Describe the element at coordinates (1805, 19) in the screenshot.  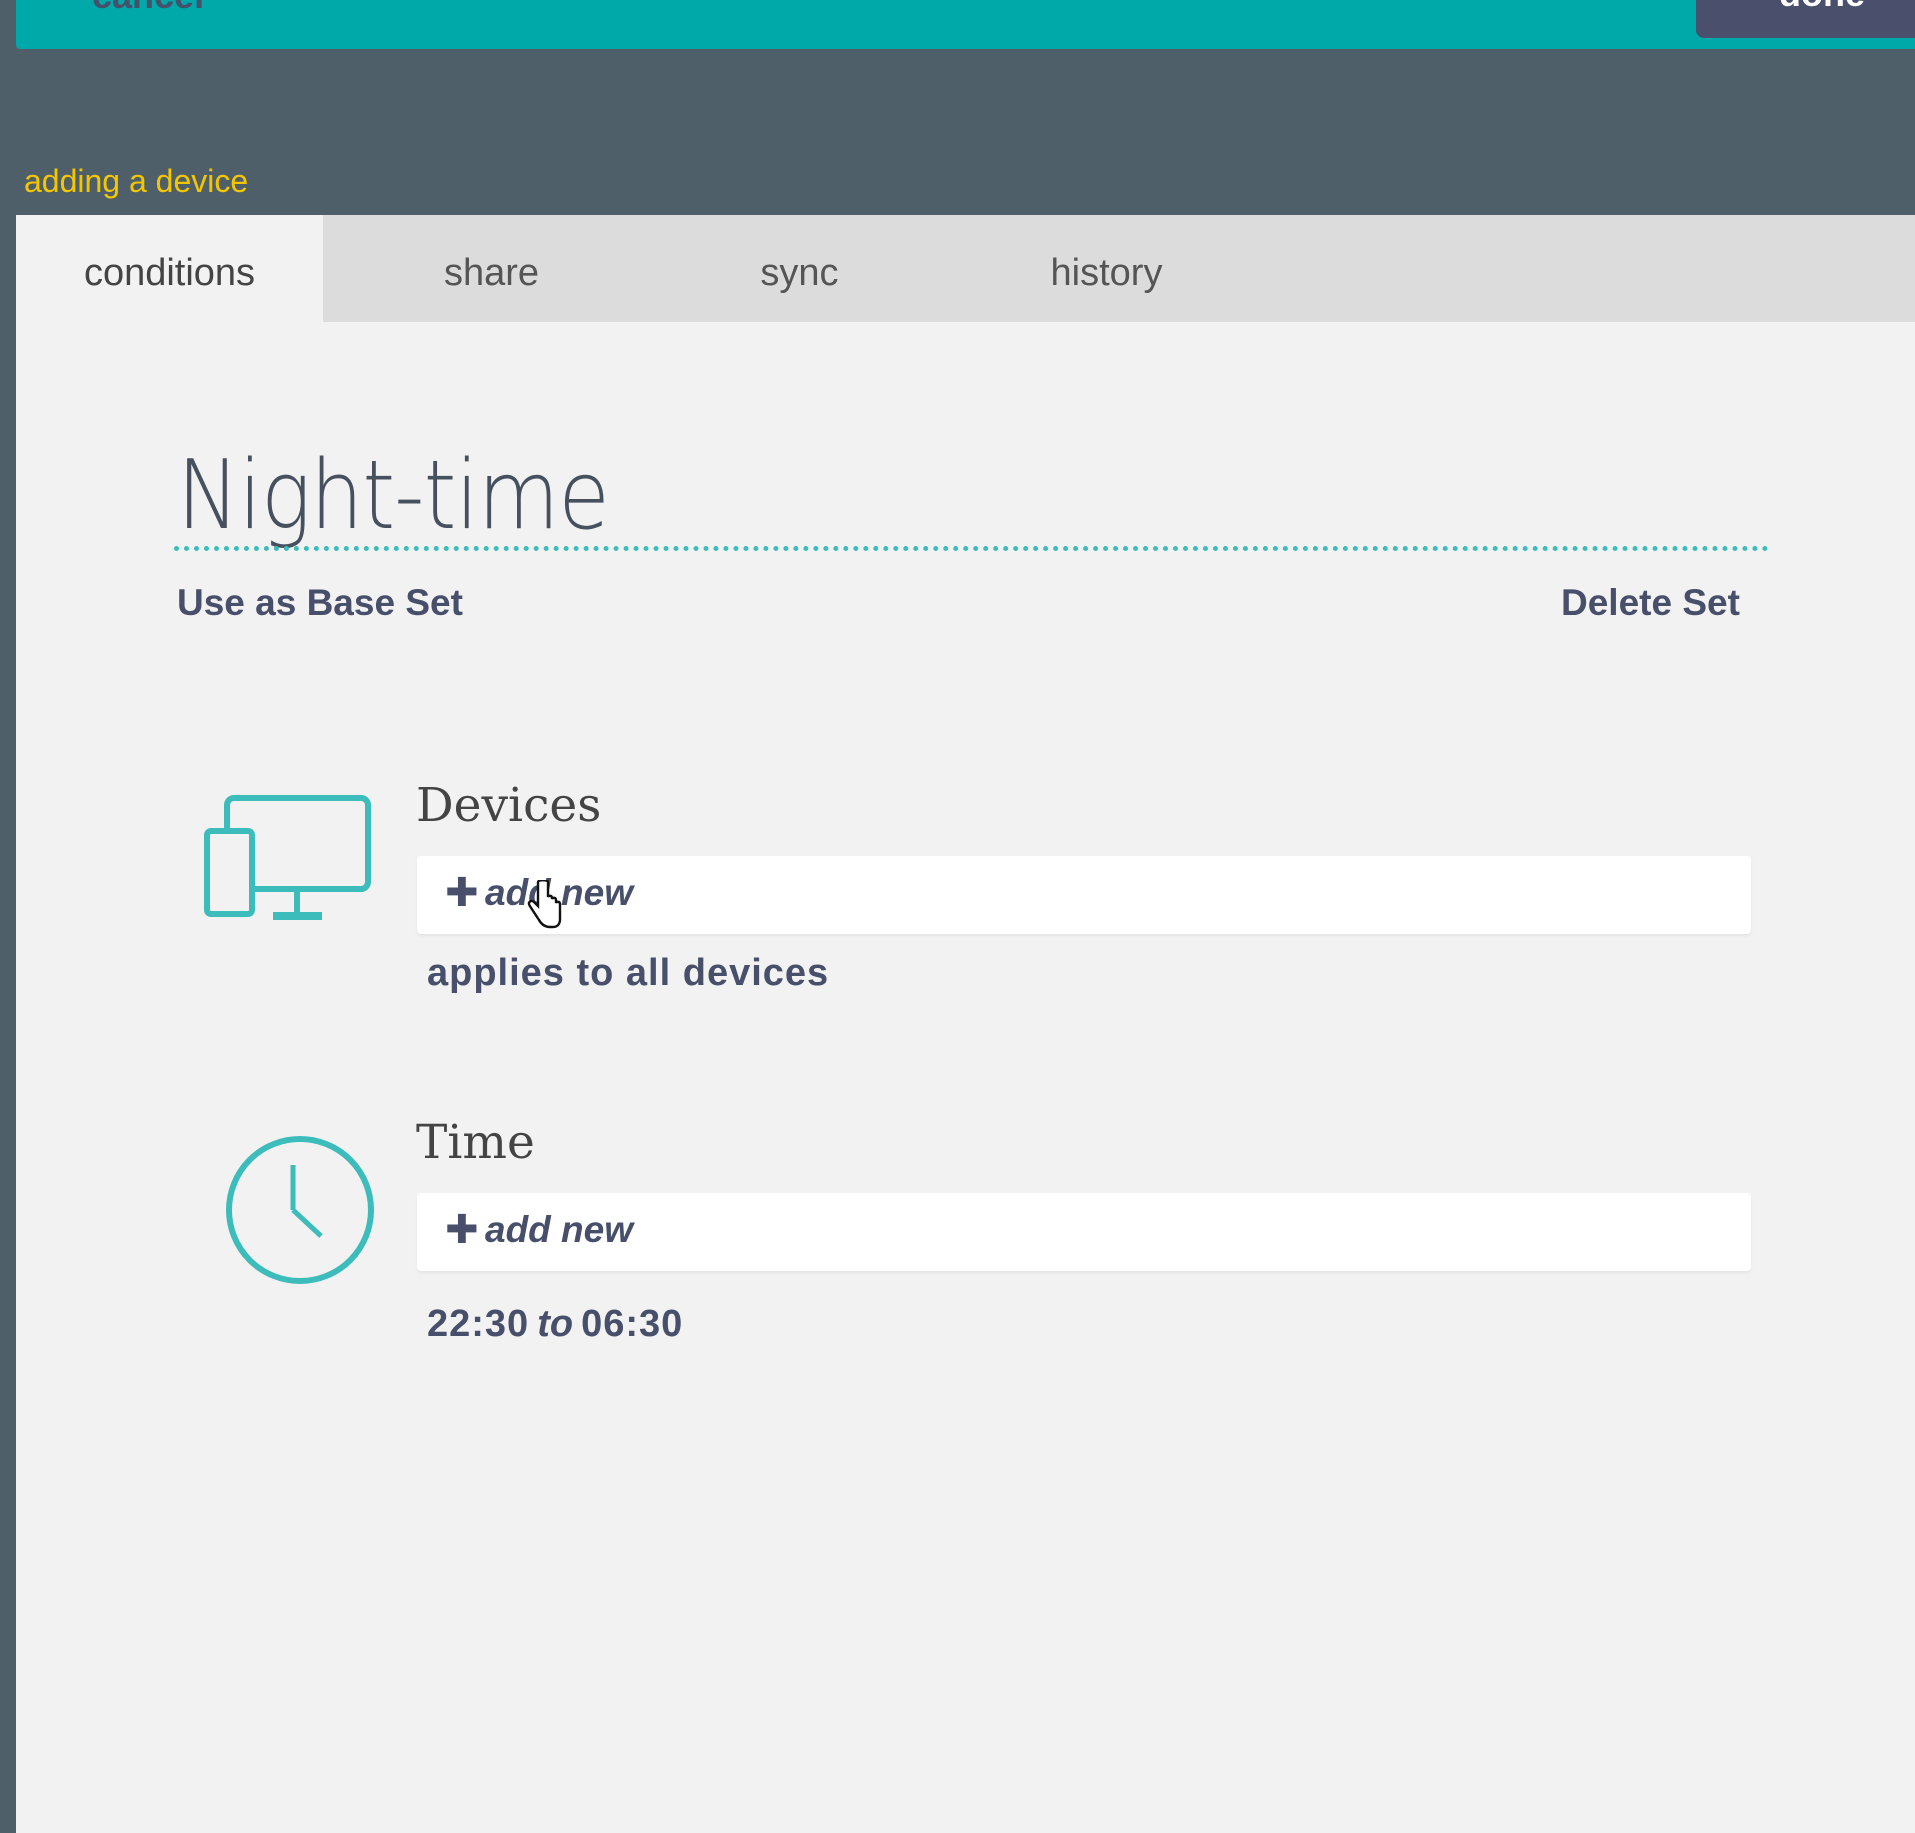
I see `done-button: done` at that location.